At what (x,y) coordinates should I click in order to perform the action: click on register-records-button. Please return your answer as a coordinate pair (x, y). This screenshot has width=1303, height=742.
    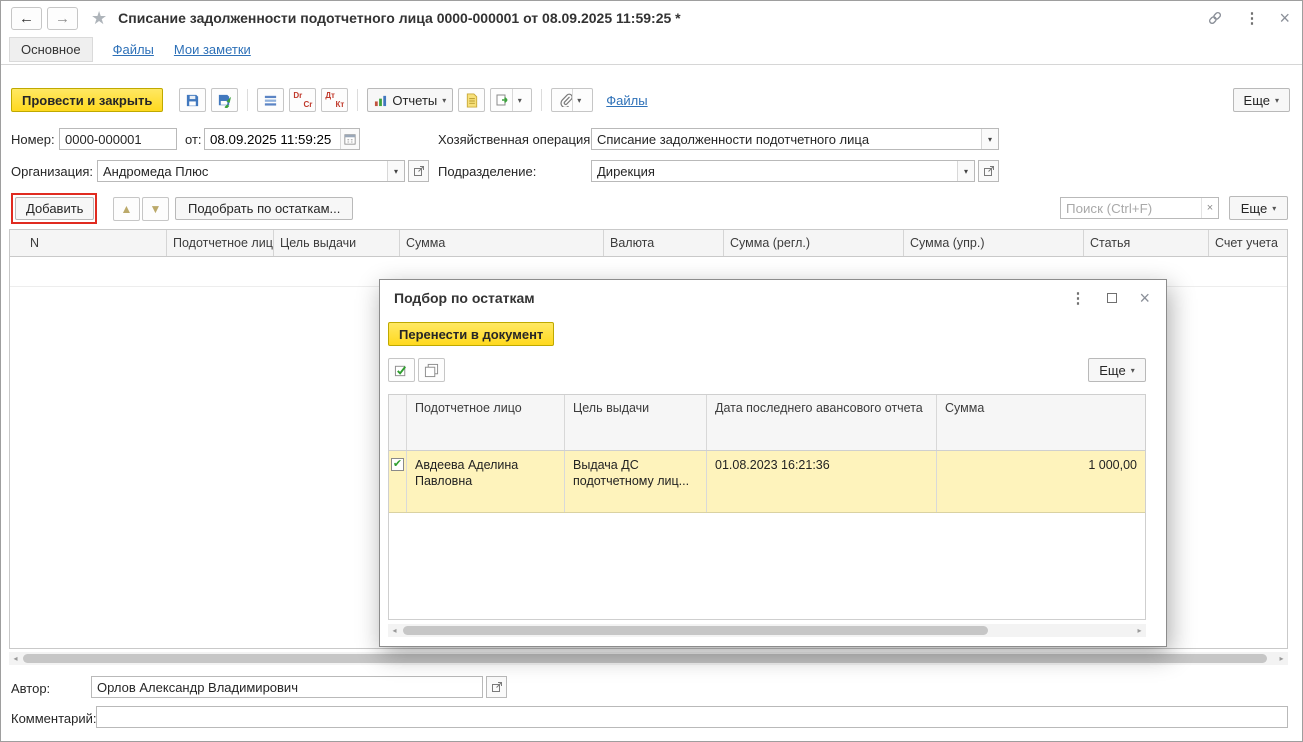
    Looking at the image, I should click on (271, 100).